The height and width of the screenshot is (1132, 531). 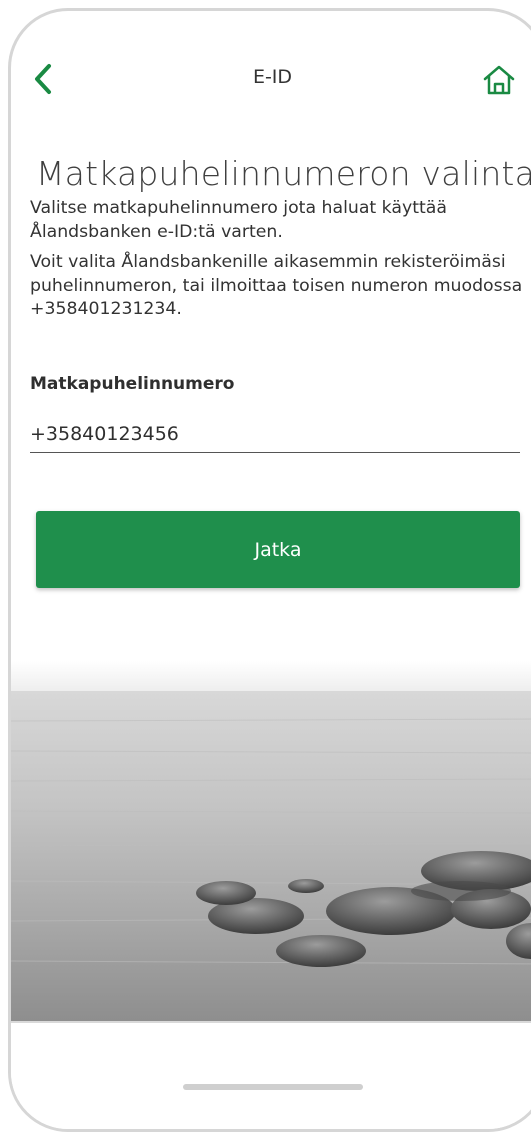 What do you see at coordinates (272, 77) in the screenshot?
I see `header-title: E-ID` at bounding box center [272, 77].